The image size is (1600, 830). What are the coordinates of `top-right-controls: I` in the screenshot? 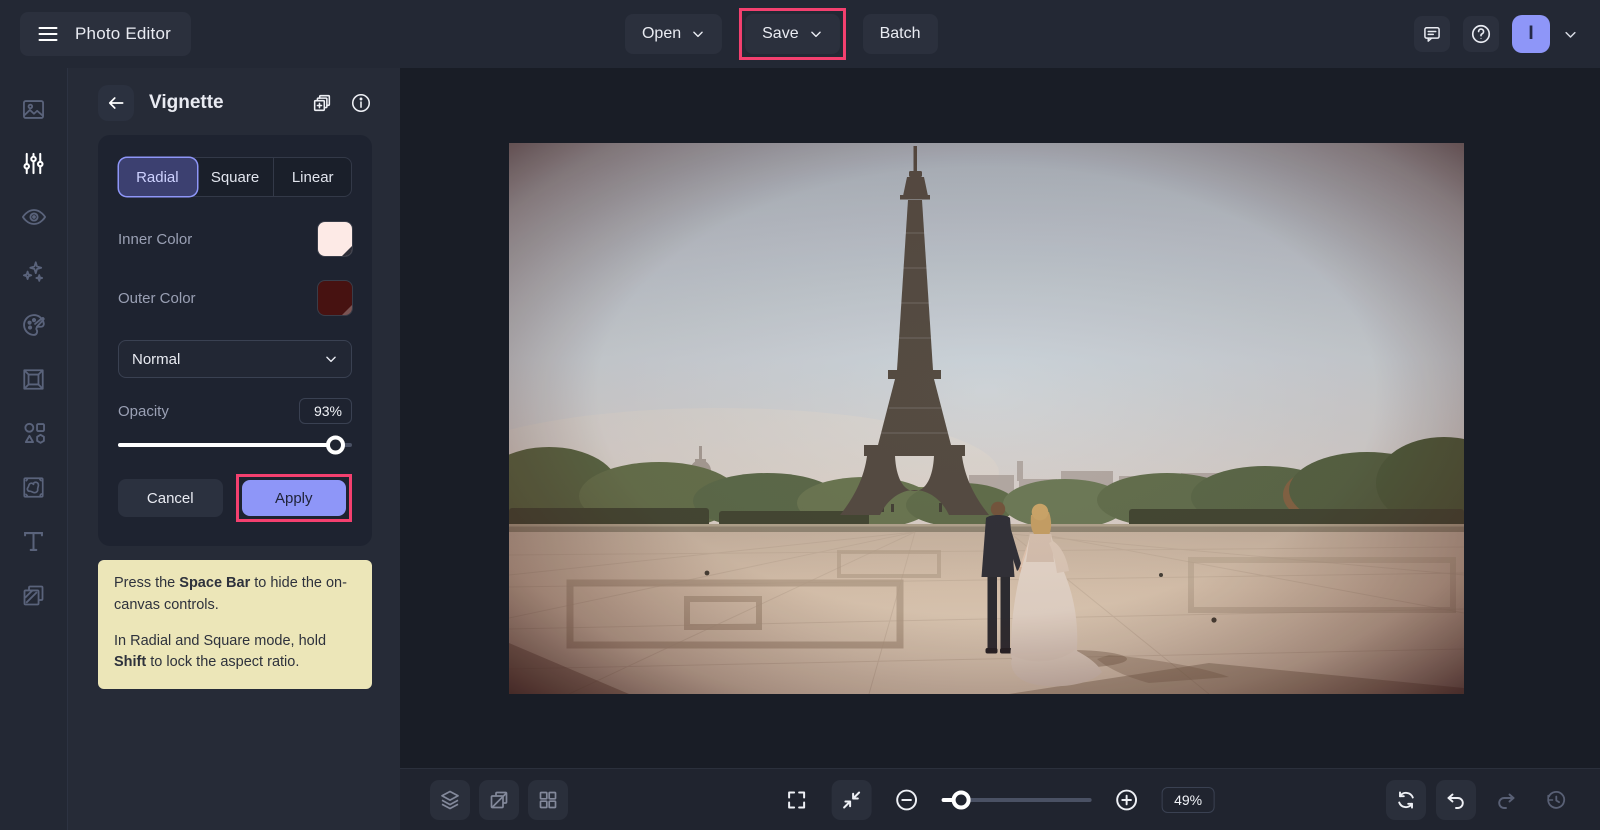 It's located at (1496, 34).